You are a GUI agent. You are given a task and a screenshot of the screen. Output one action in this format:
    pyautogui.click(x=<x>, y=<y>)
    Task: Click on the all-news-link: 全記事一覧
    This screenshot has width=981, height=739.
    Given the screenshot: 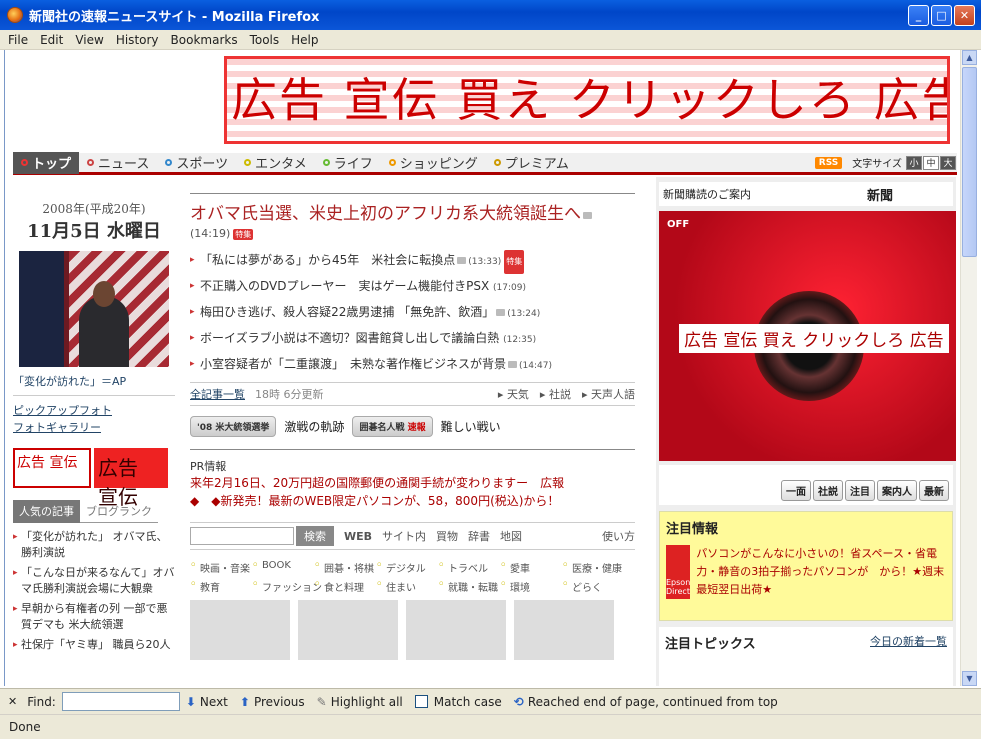 What is the action you would take?
    pyautogui.click(x=217, y=394)
    